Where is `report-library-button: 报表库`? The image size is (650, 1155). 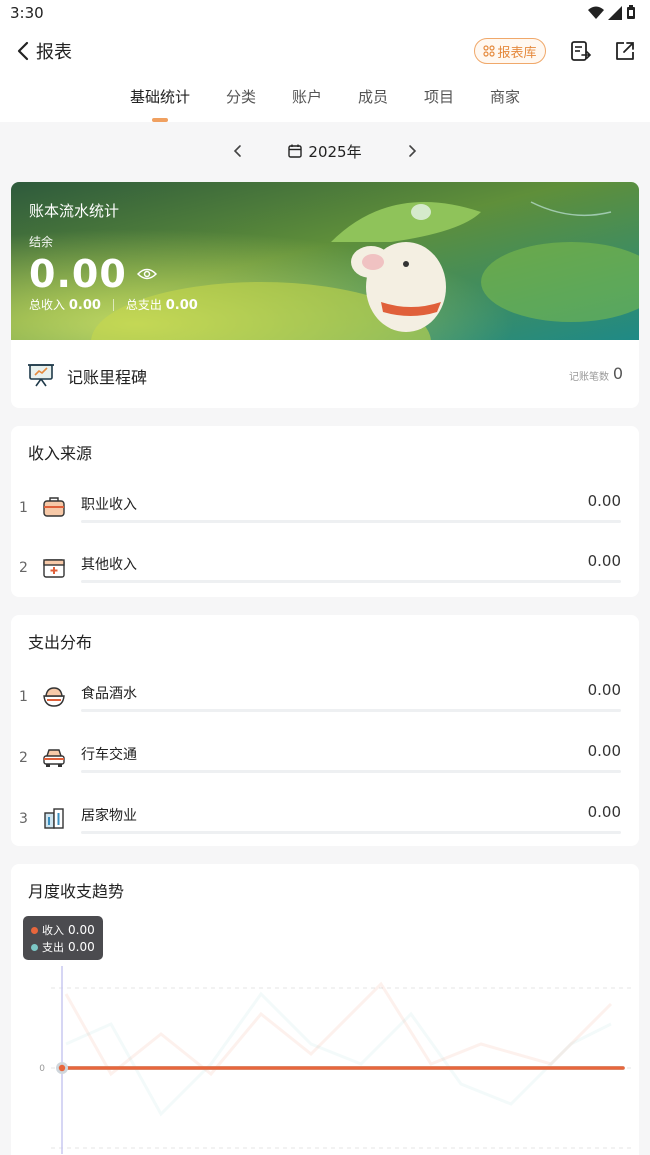
report-library-button: 报表库 is located at coordinates (510, 51).